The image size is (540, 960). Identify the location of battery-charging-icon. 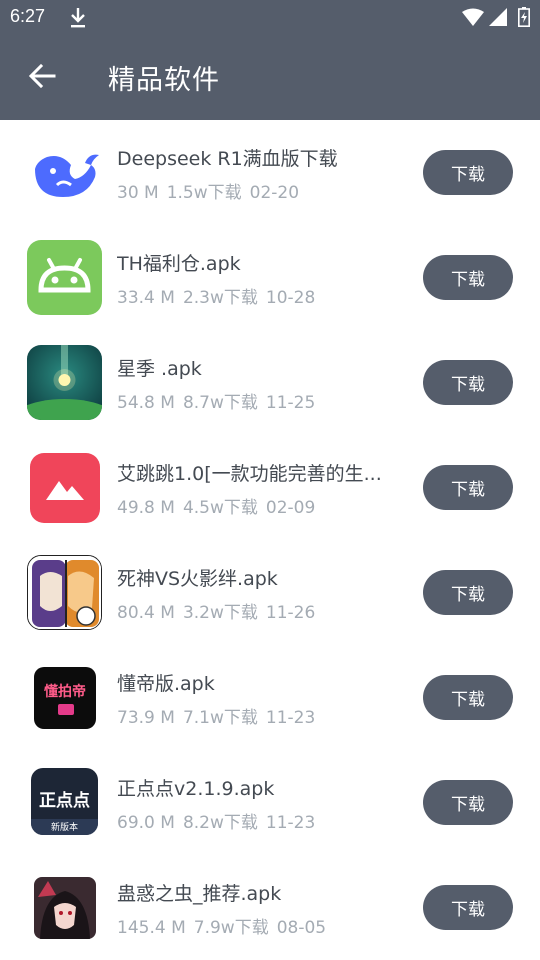
(524, 17).